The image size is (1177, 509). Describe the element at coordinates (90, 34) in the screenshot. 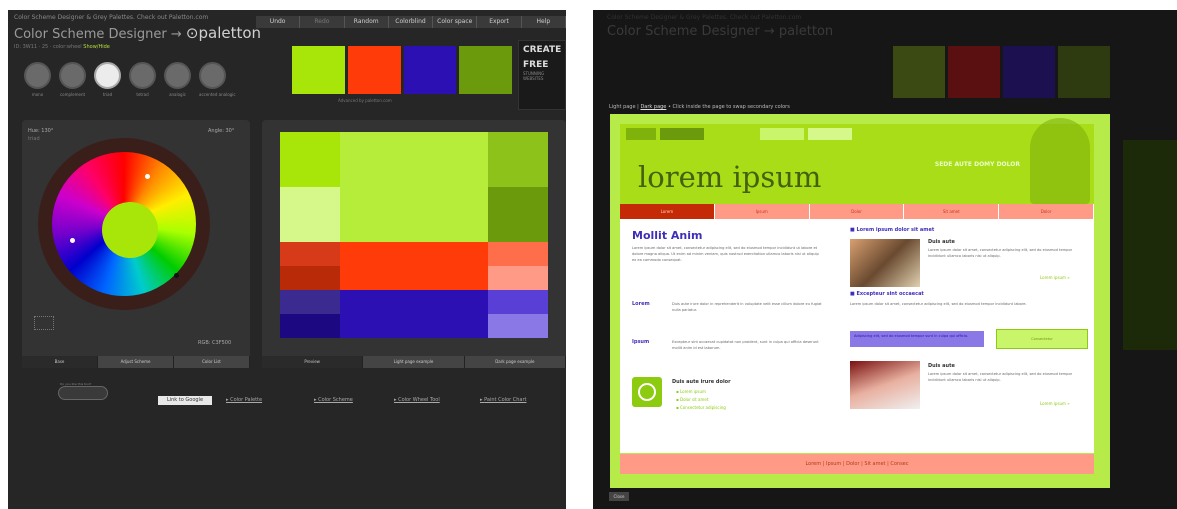

I see `app-title-text: Color Scheme Designer` at that location.